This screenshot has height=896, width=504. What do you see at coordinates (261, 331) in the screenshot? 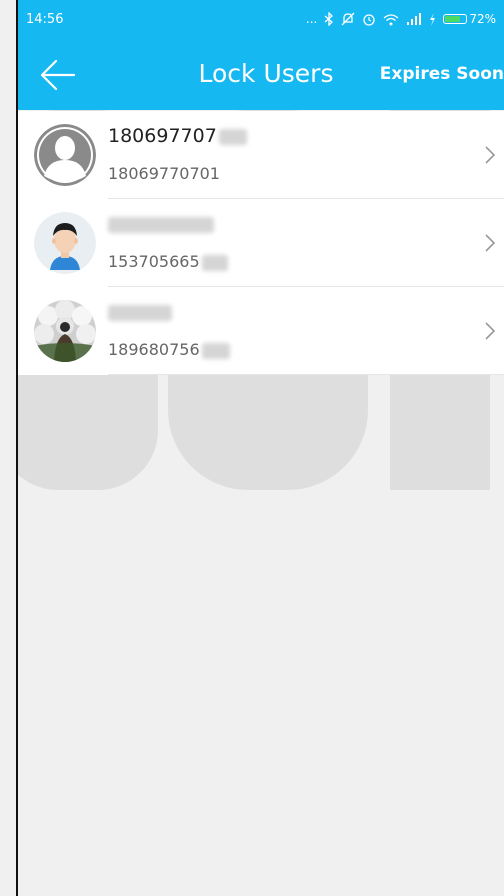
I see `list-item: 189680756` at bounding box center [261, 331].